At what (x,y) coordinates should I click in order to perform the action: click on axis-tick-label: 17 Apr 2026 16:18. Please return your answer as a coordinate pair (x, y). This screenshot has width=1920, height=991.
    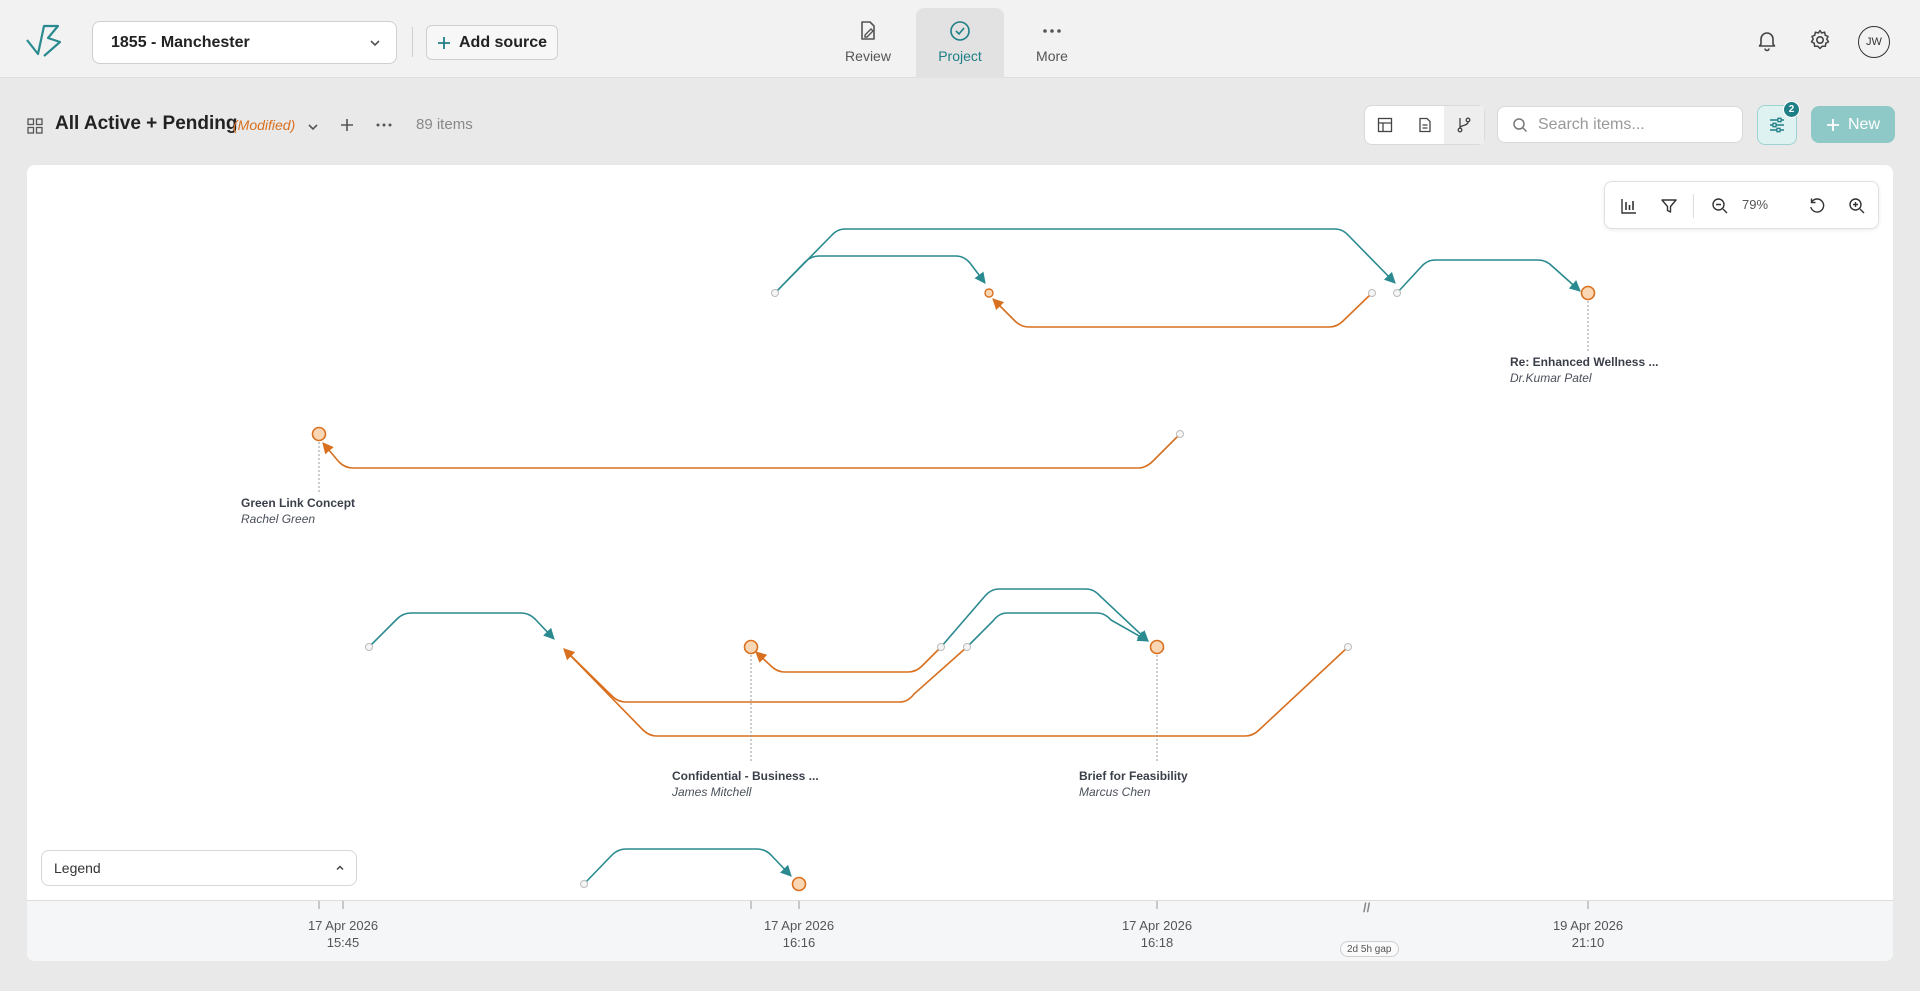
    Looking at the image, I should click on (1157, 934).